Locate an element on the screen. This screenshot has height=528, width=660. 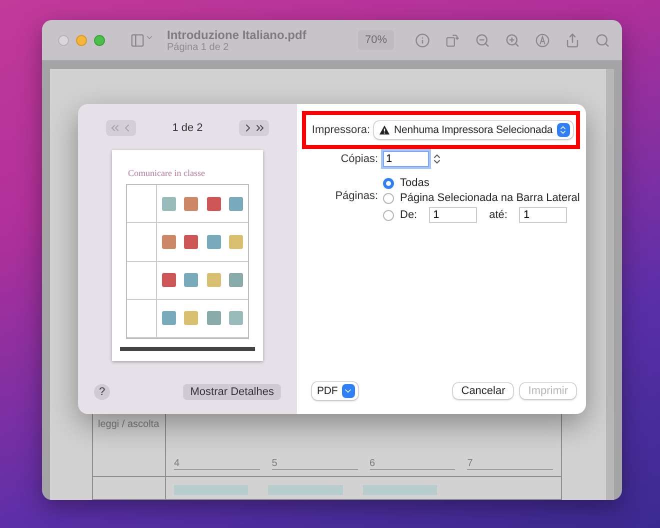
option-label: Página Selecionada na Barra Lateral is located at coordinates (490, 198).